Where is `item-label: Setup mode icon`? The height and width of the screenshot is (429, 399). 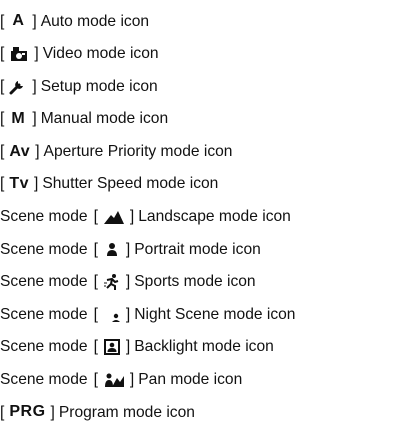
item-label: Setup mode icon is located at coordinates (99, 86).